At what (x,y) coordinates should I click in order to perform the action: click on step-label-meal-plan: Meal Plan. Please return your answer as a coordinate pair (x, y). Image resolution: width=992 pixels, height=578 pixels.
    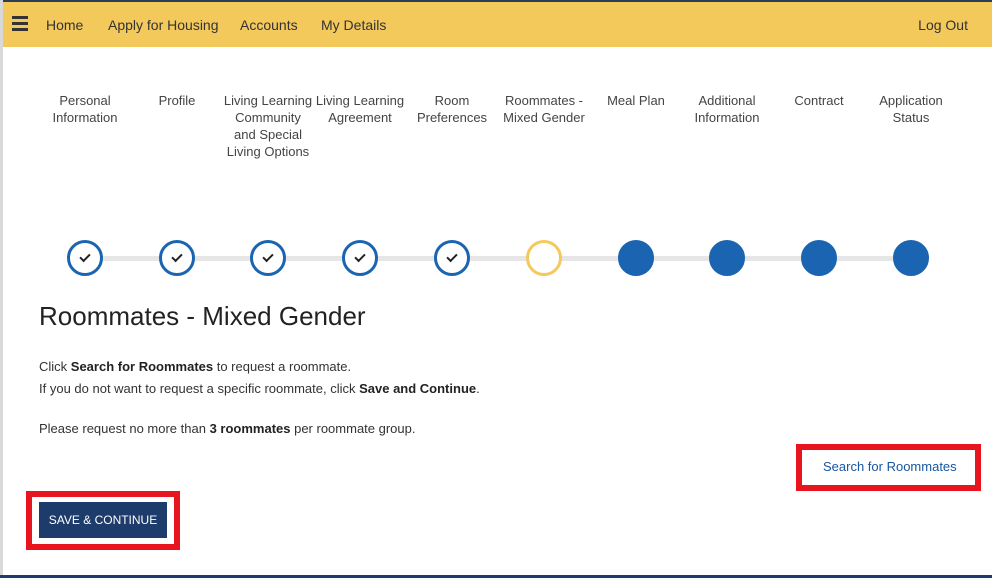
    Looking at the image, I should click on (636, 100).